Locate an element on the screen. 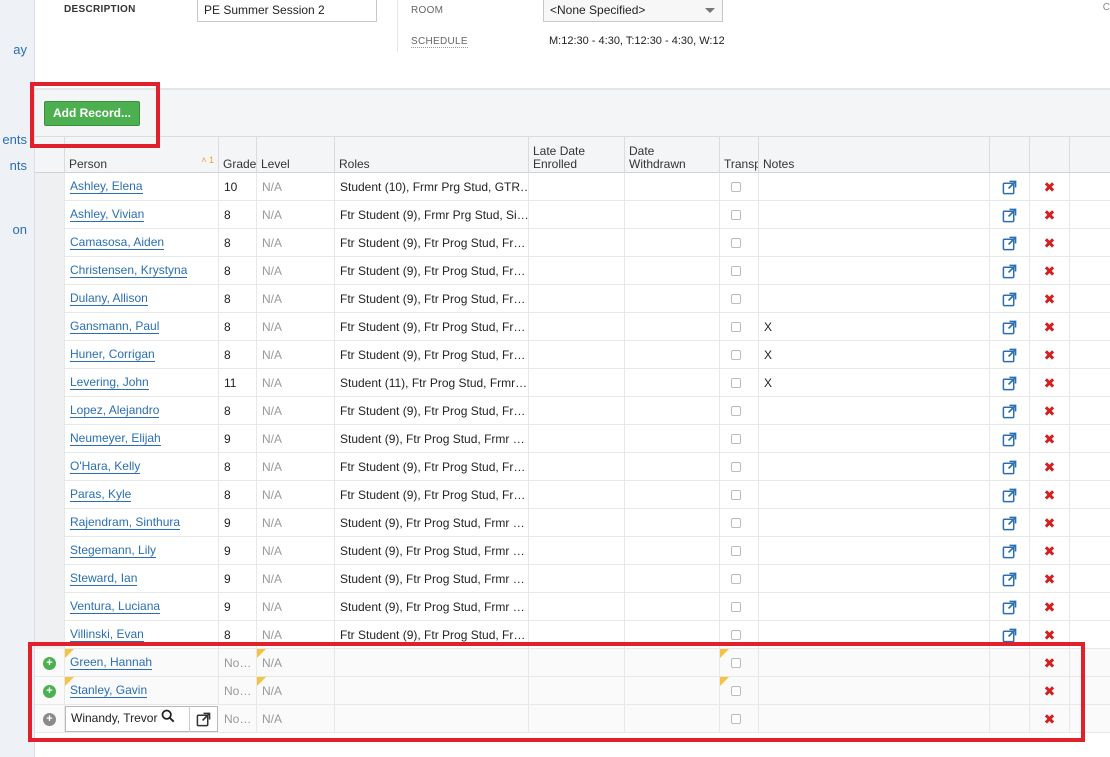  person-link: Huner, Corrigan is located at coordinates (112, 355).